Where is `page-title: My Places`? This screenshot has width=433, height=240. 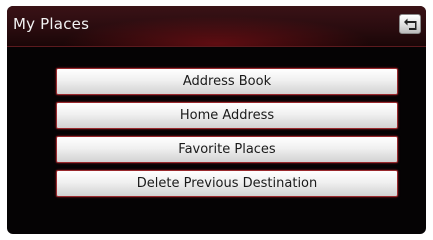
page-title: My Places is located at coordinates (51, 24).